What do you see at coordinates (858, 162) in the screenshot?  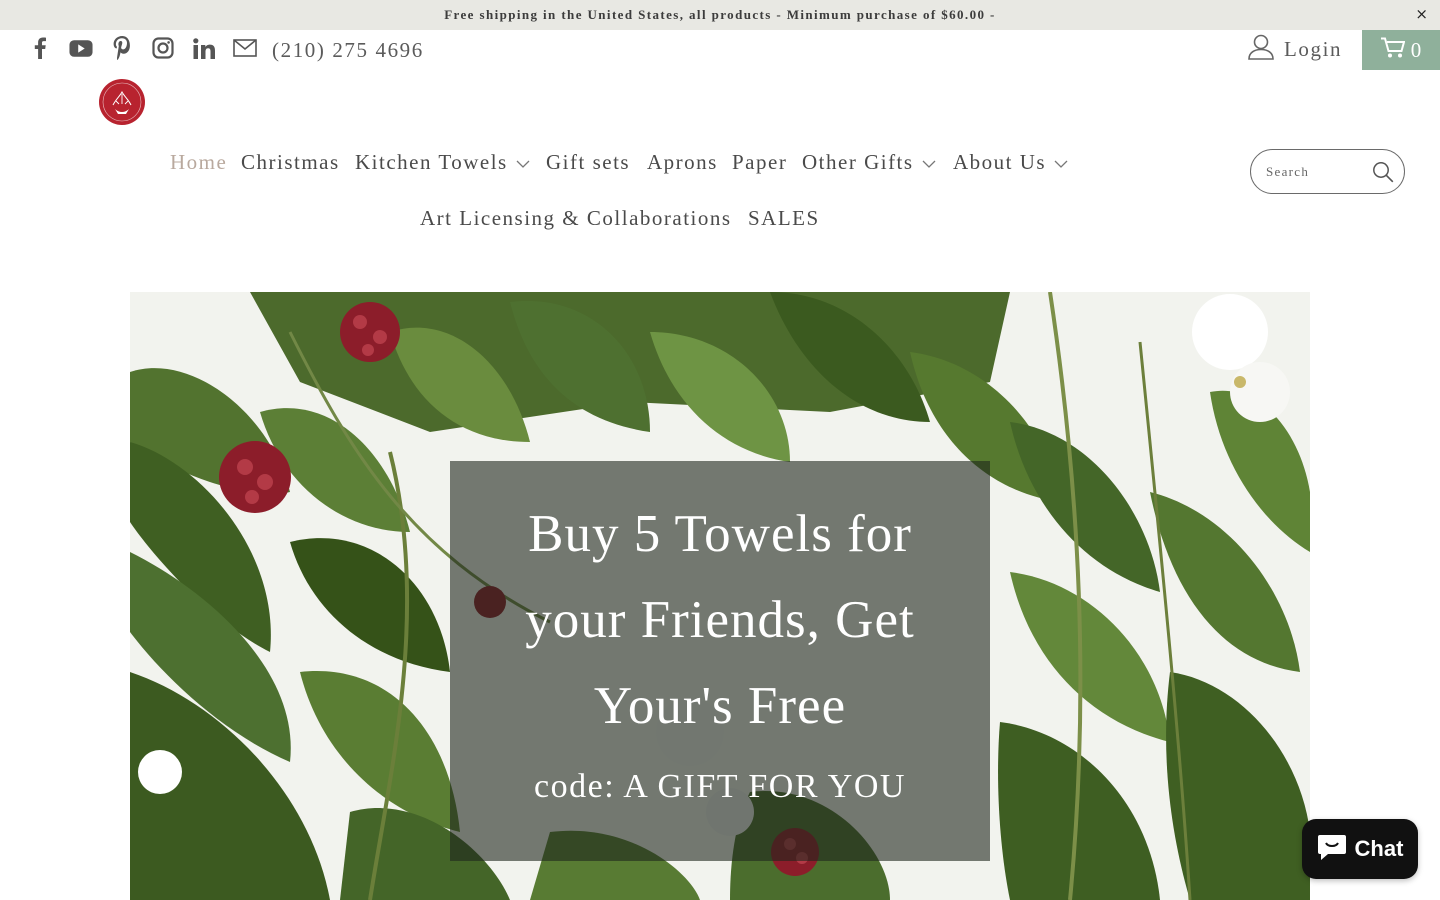 I see `nav-label: Other Gifts` at bounding box center [858, 162].